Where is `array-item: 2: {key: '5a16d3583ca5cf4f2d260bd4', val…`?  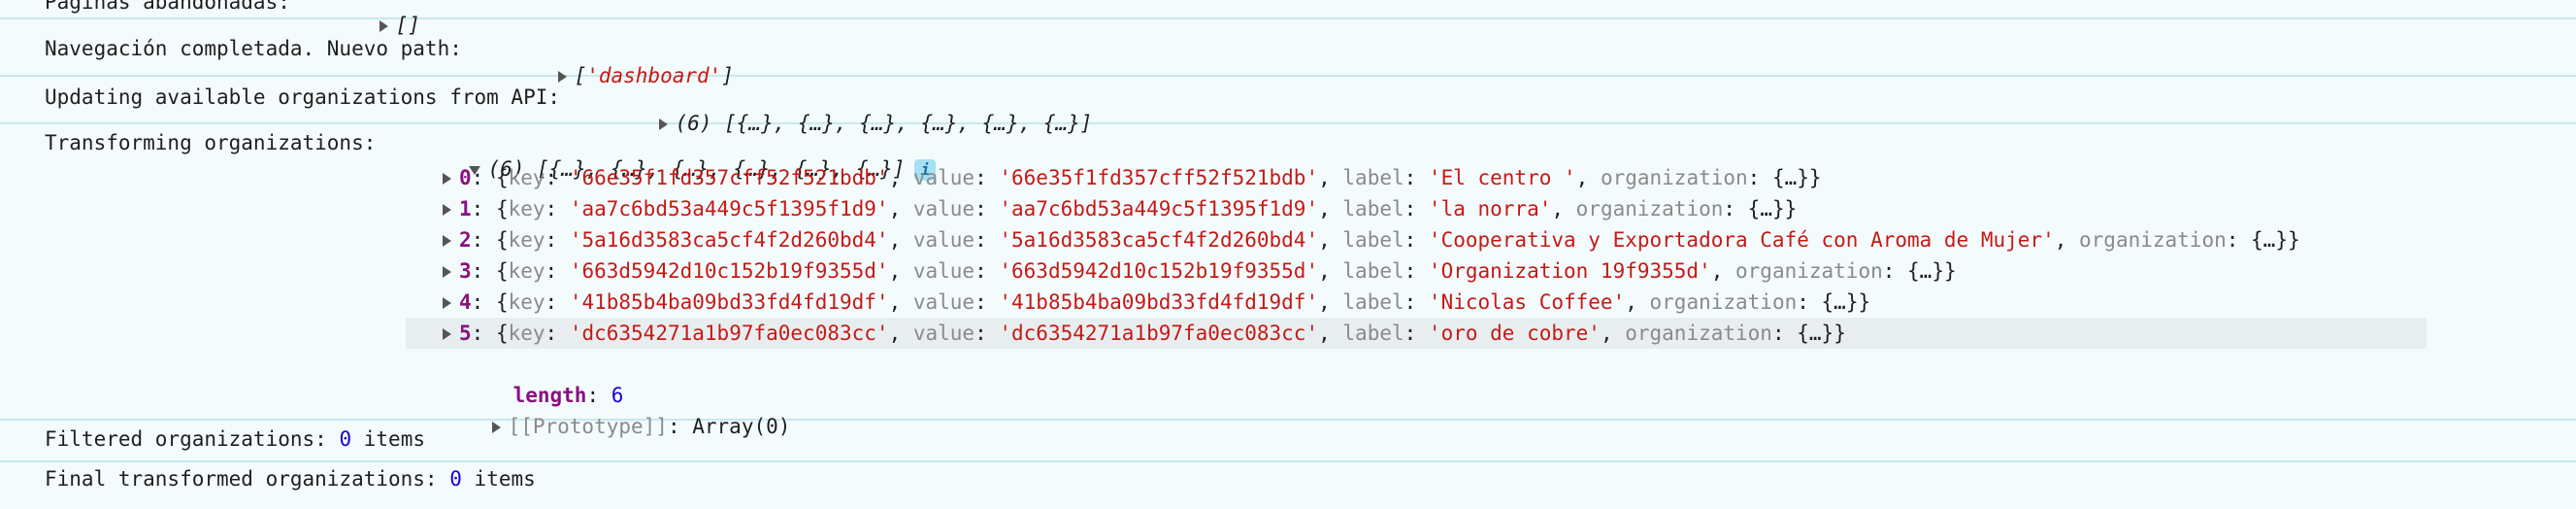 array-item: 2: {key: '5a16d3583ca5cf4f2d260bd4', val… is located at coordinates (1371, 240).